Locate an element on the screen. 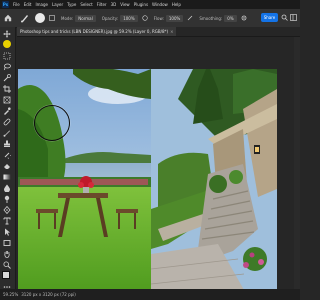 Image resolution: width=320 pixels, height=300 pixels. photoshop-logo-icon: Ps is located at coordinates (5, 4).